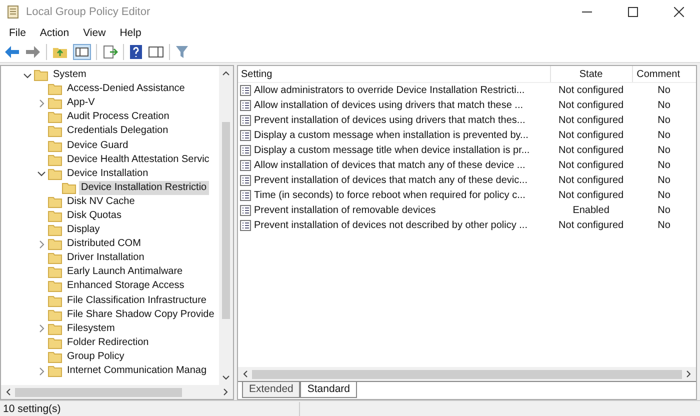  Describe the element at coordinates (130, 32) in the screenshot. I see `menu-item: Help` at that location.